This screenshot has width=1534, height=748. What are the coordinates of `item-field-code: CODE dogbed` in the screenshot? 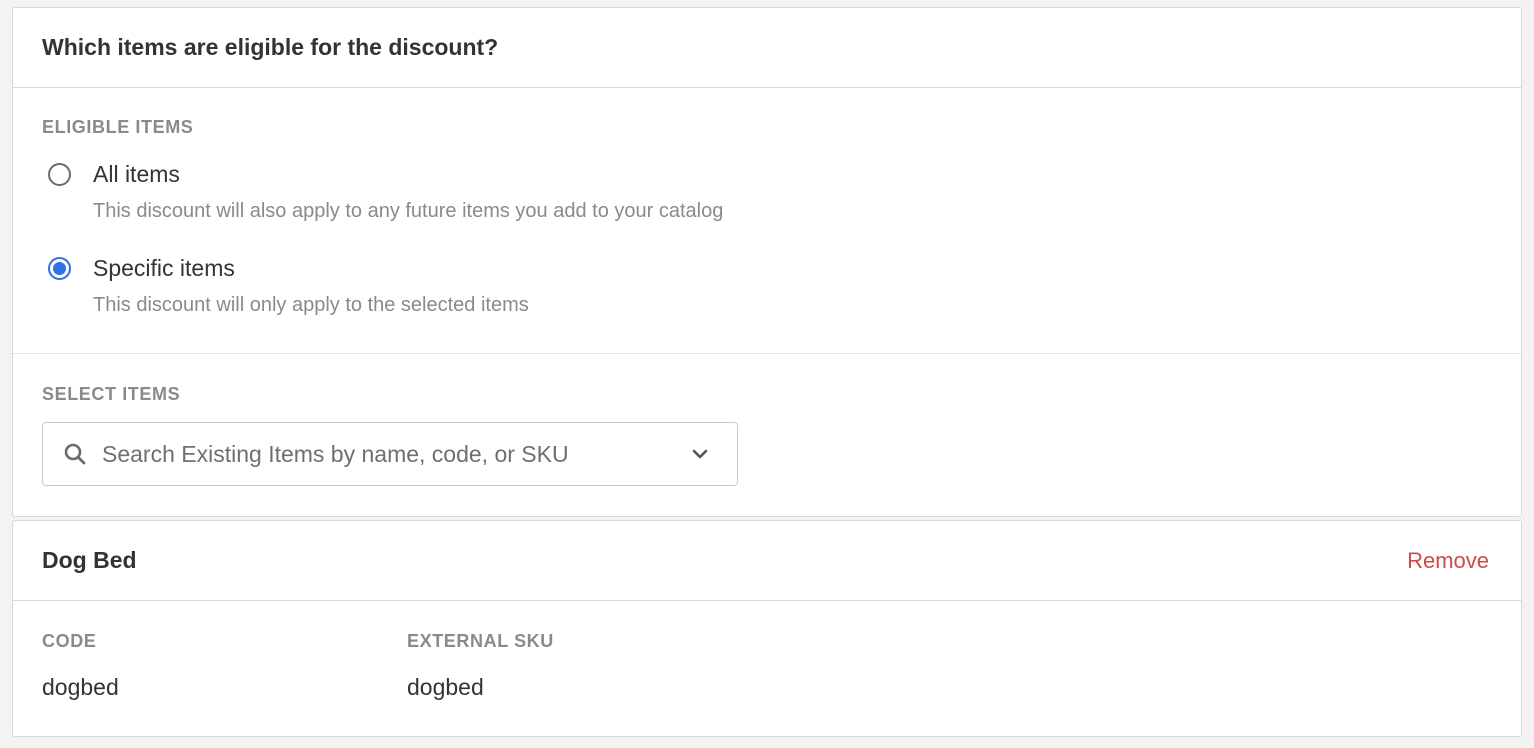 It's located at (224, 666).